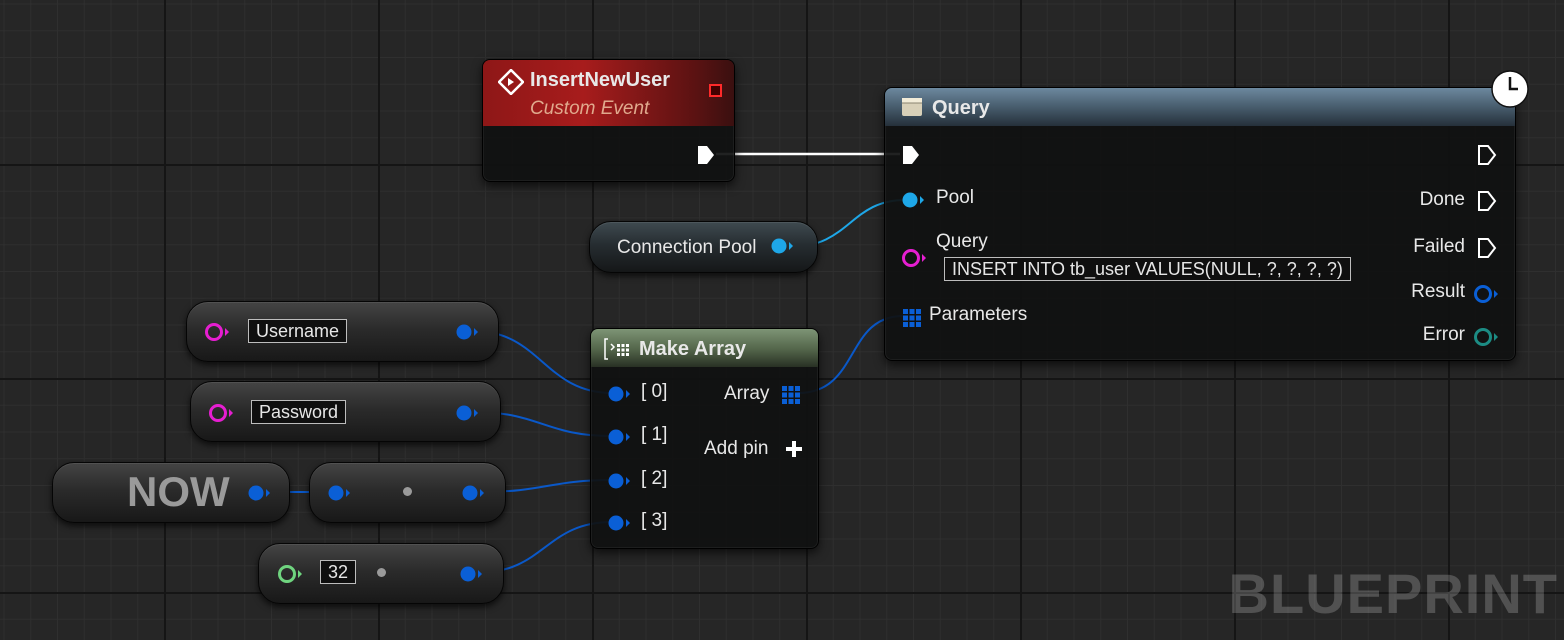 The height and width of the screenshot is (640, 1564). Describe the element at coordinates (687, 247) in the screenshot. I see `connection-pool-label: Connection Pool` at that location.